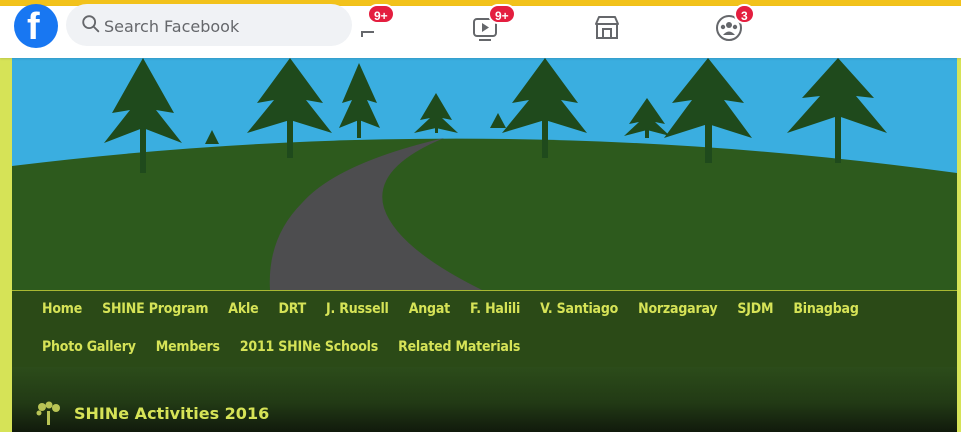  I want to click on nav-shine-program: SHINE Program, so click(155, 309).